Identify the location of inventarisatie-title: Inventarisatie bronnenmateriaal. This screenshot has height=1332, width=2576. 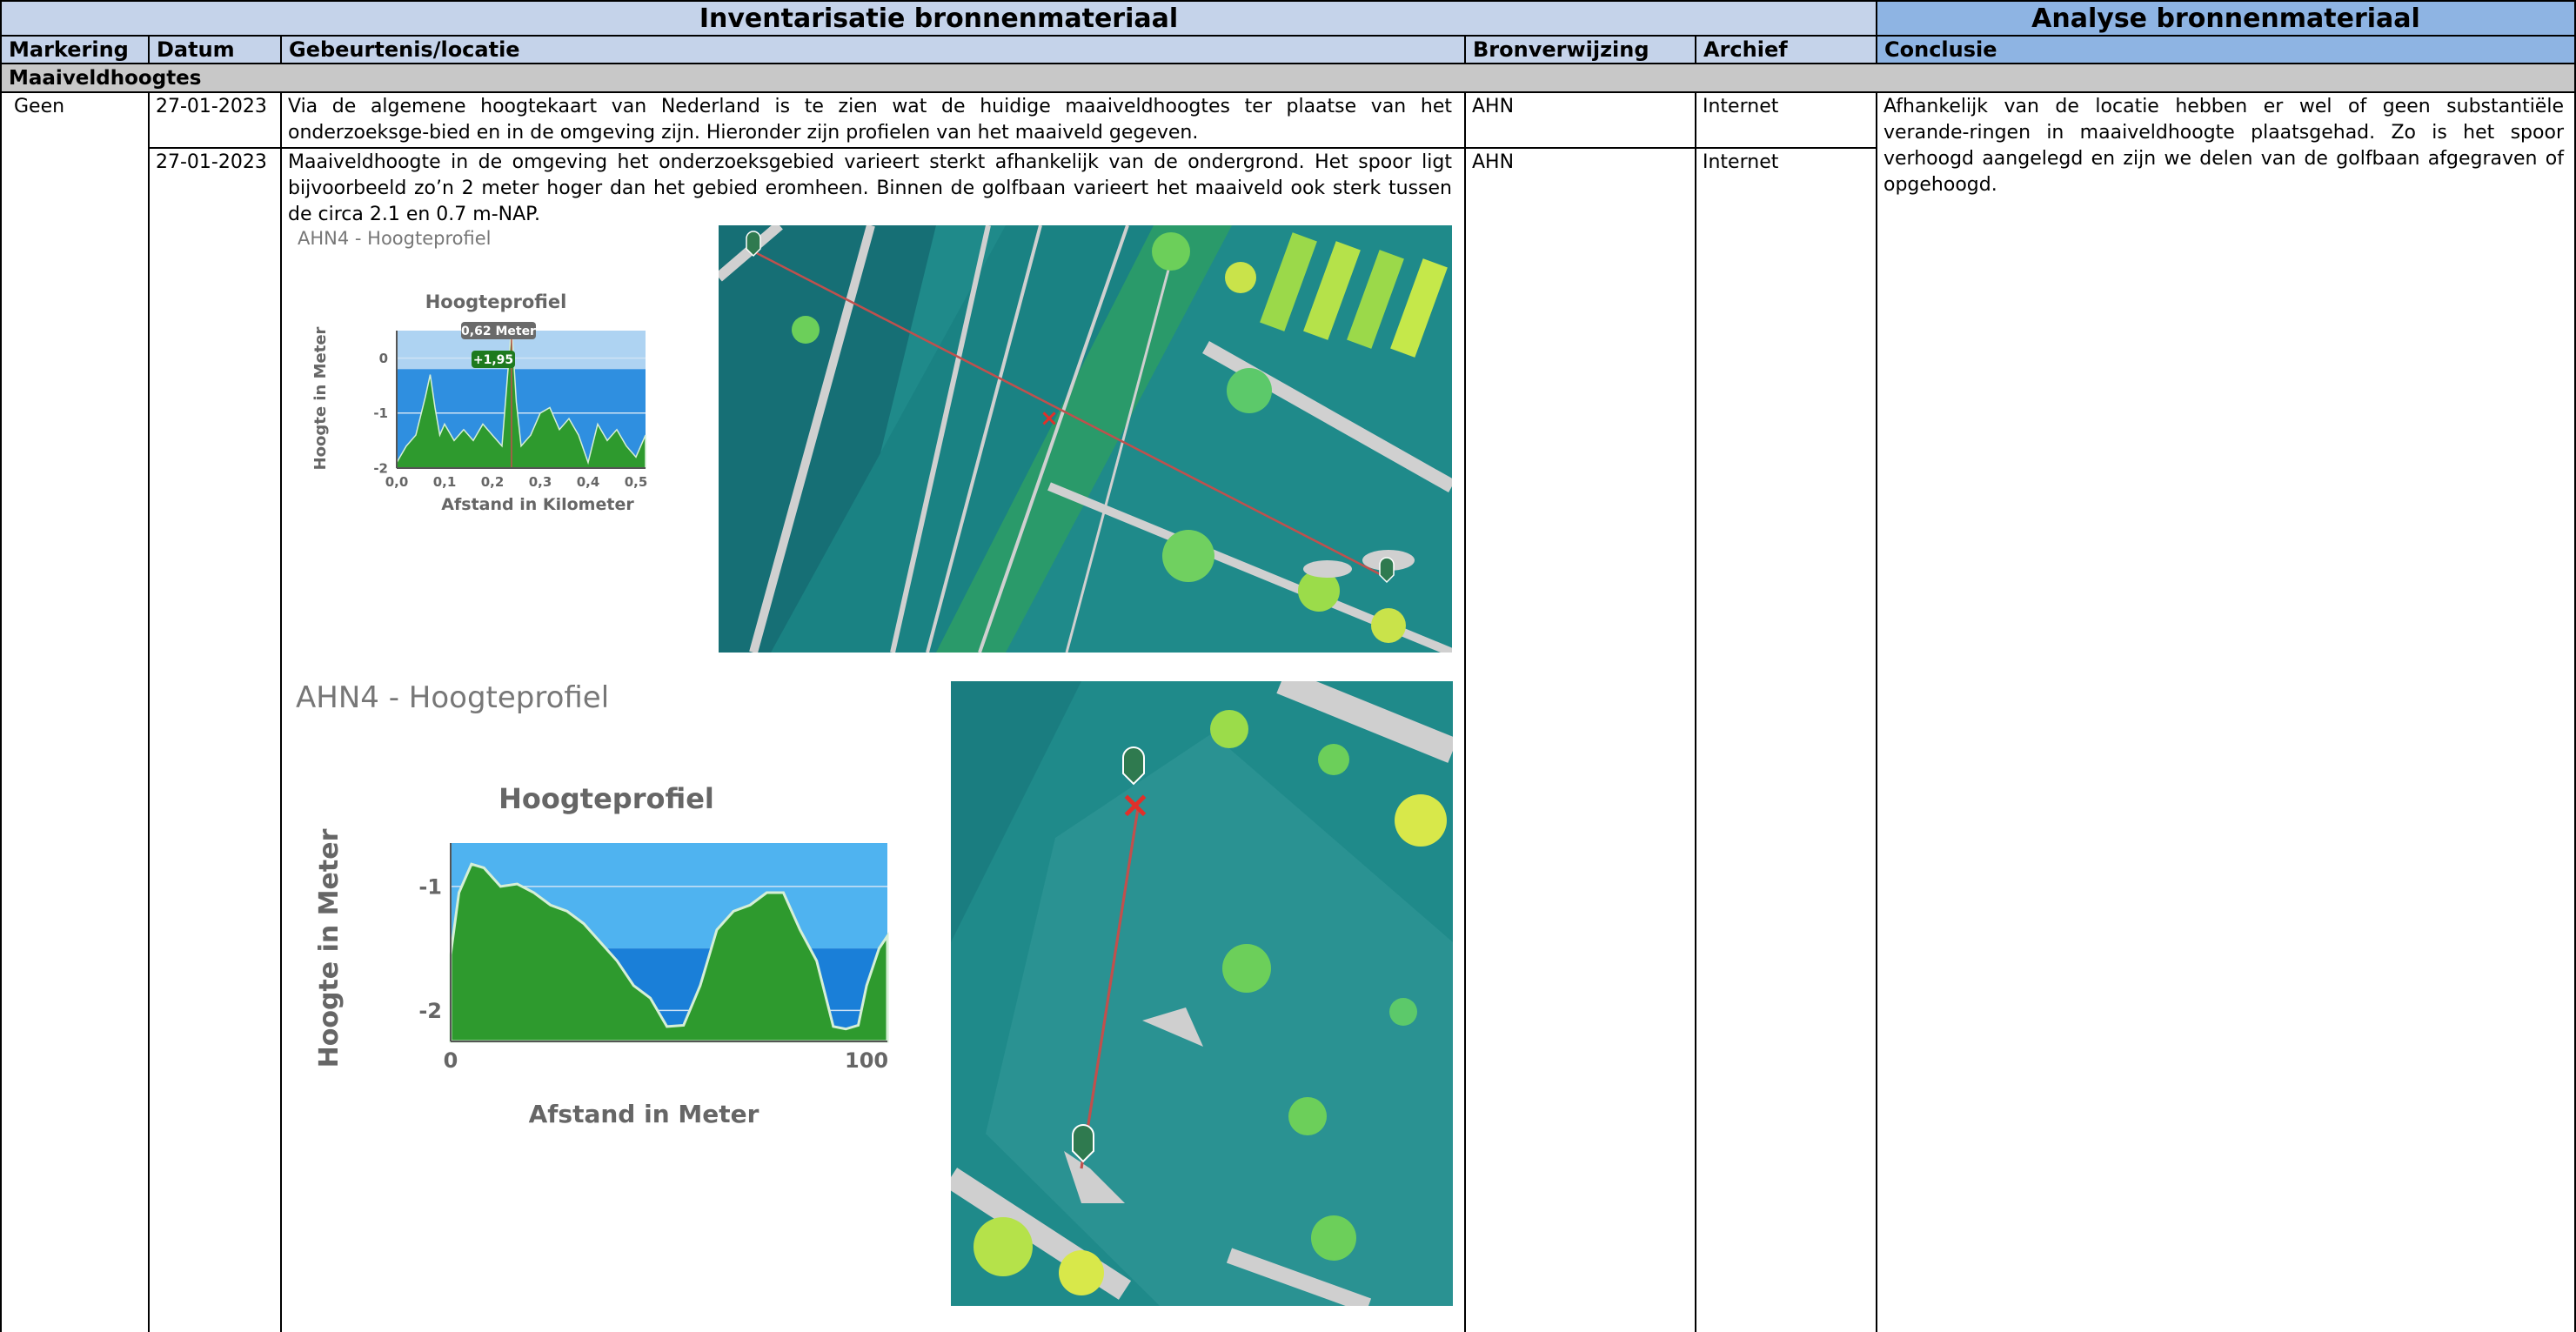
(939, 18).